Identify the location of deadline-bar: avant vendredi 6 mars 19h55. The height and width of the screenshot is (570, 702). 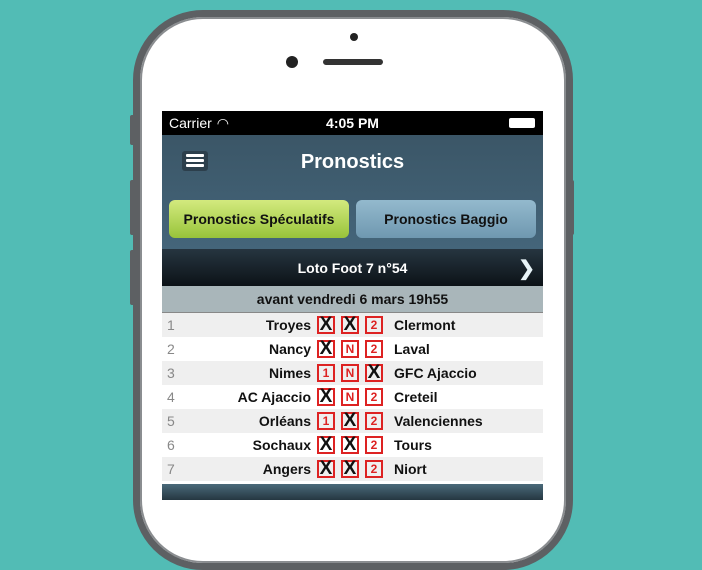
(352, 299).